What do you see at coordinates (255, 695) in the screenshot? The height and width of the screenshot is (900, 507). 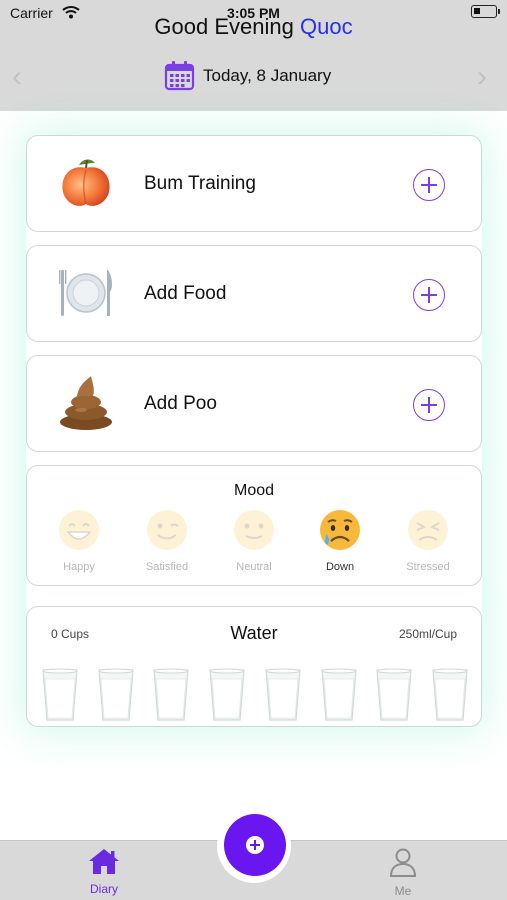 I see `water-cups-row` at bounding box center [255, 695].